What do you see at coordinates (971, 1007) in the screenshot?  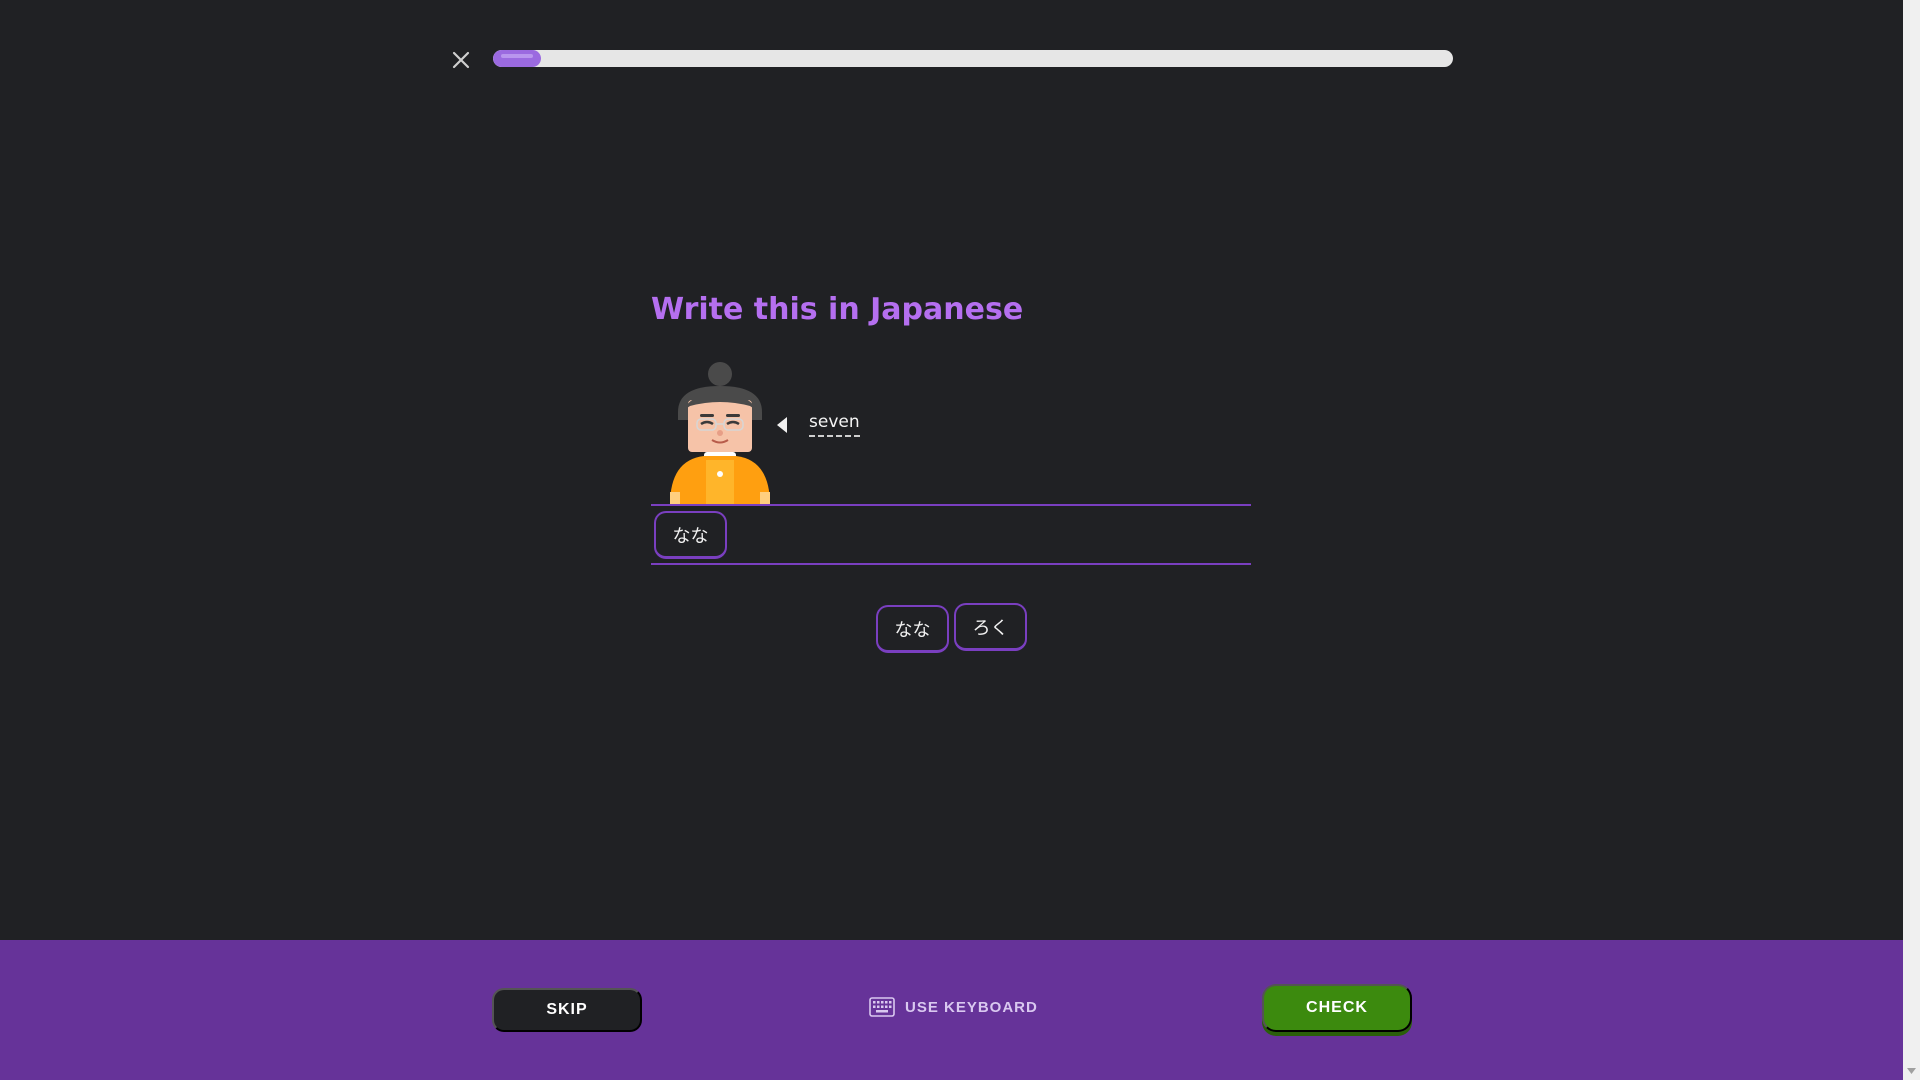 I see `use-keyboard-label: USE KEYBOARD` at bounding box center [971, 1007].